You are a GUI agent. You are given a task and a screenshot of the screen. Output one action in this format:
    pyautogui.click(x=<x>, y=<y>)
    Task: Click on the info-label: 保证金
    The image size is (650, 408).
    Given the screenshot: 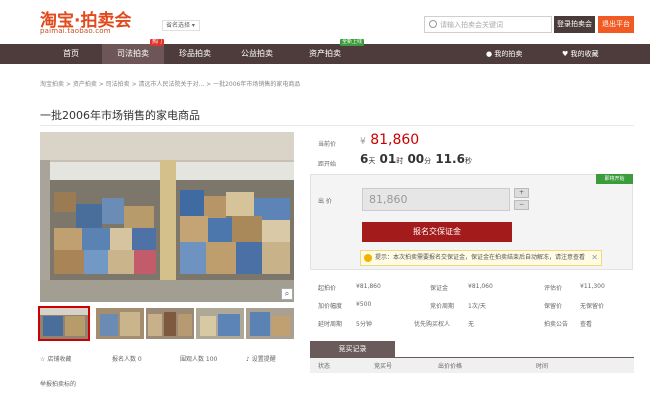 What is the action you would take?
    pyautogui.click(x=439, y=288)
    